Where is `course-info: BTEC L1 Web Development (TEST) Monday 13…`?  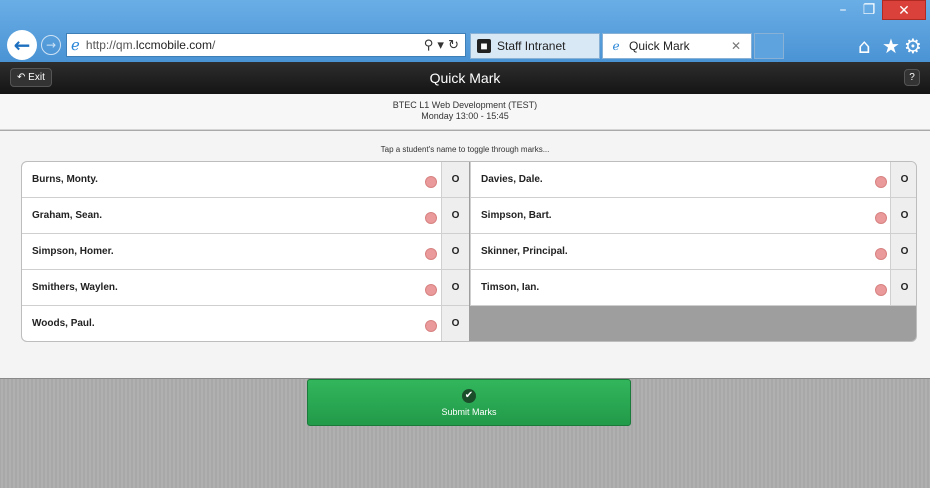 course-info: BTEC L1 Web Development (TEST) Monday 13… is located at coordinates (465, 112).